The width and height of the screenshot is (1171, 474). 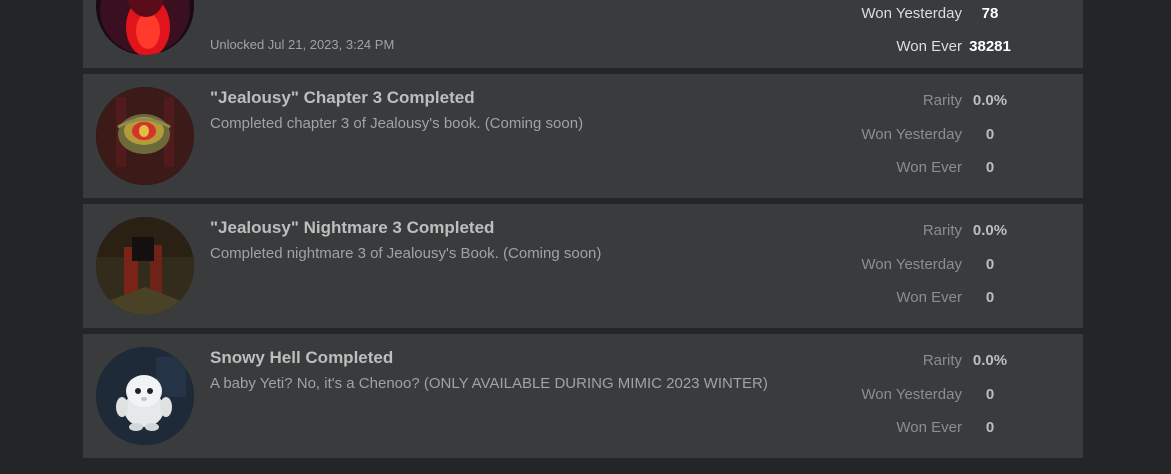 I want to click on stat-value: 38281, so click(x=990, y=46).